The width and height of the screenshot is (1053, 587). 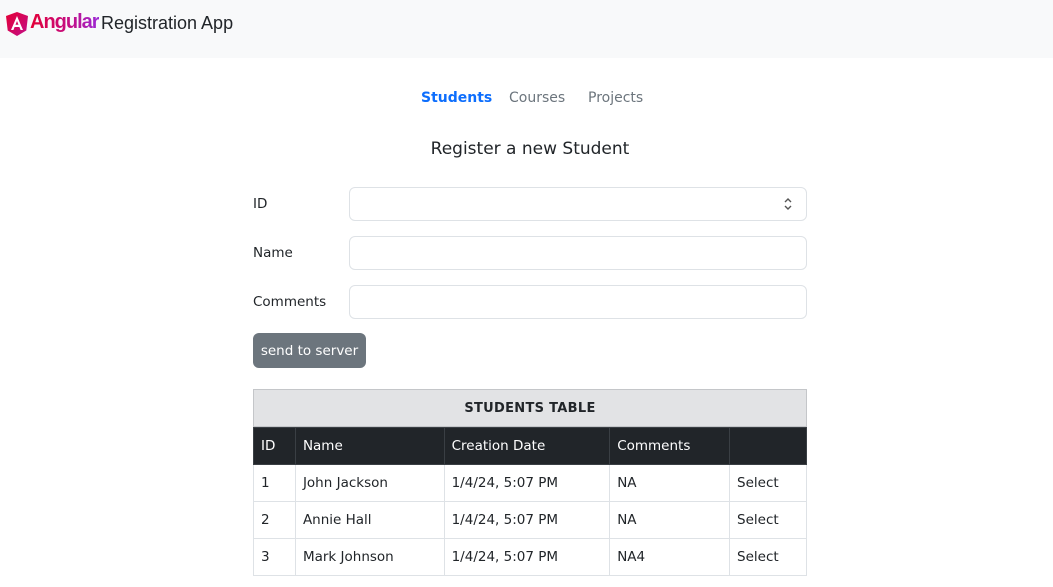 What do you see at coordinates (369, 483) in the screenshot?
I see `cell-name: John Jackson` at bounding box center [369, 483].